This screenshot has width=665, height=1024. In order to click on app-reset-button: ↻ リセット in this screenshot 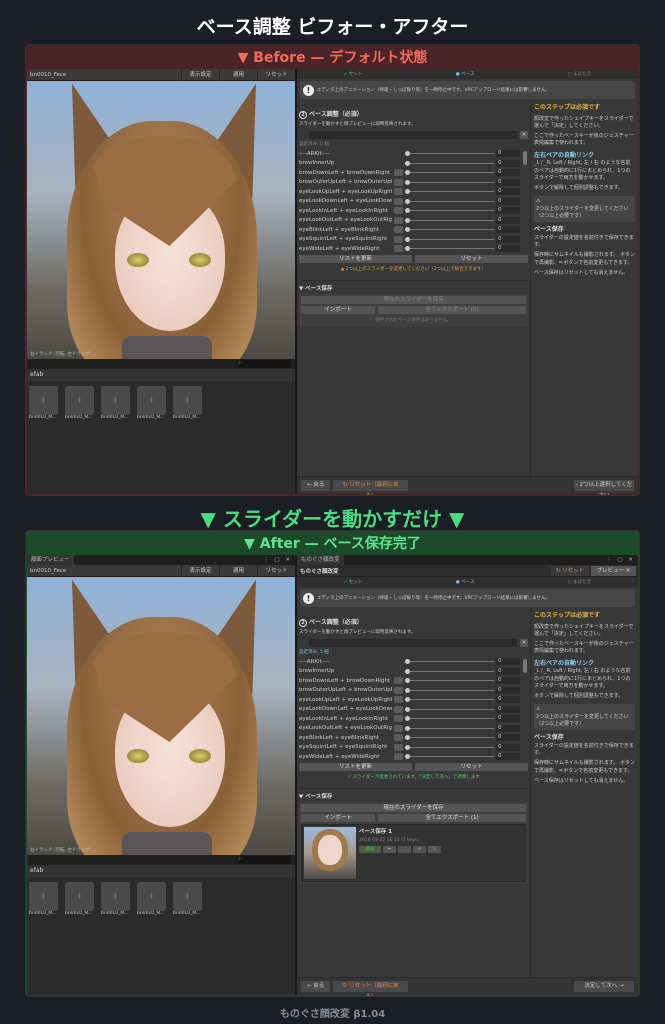, I will do `click(570, 570)`.